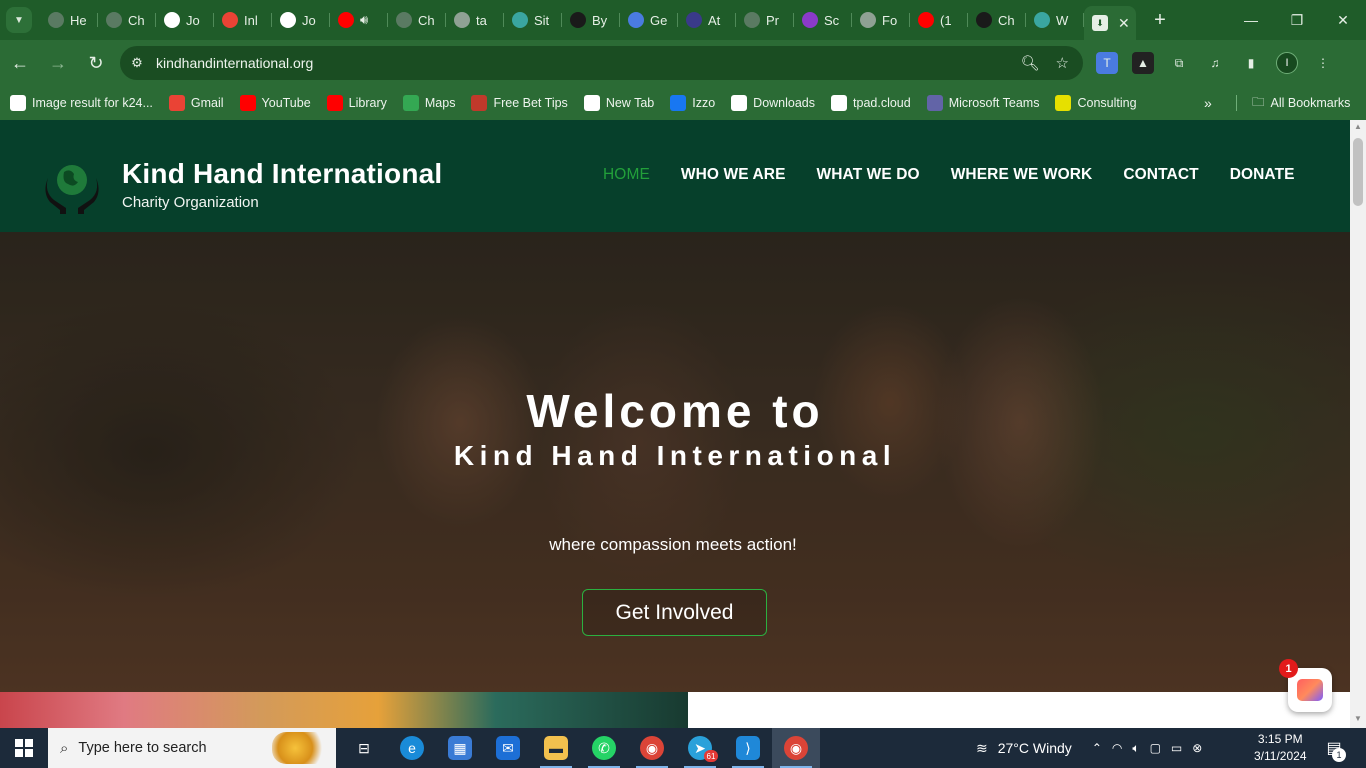  What do you see at coordinates (1176, 748) in the screenshot?
I see `battery-icon: ▭` at bounding box center [1176, 748].